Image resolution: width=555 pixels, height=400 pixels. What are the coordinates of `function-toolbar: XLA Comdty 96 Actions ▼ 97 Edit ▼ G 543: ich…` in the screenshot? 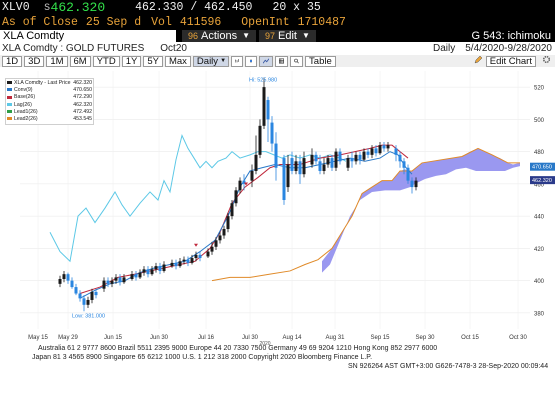 It's located at (277, 35).